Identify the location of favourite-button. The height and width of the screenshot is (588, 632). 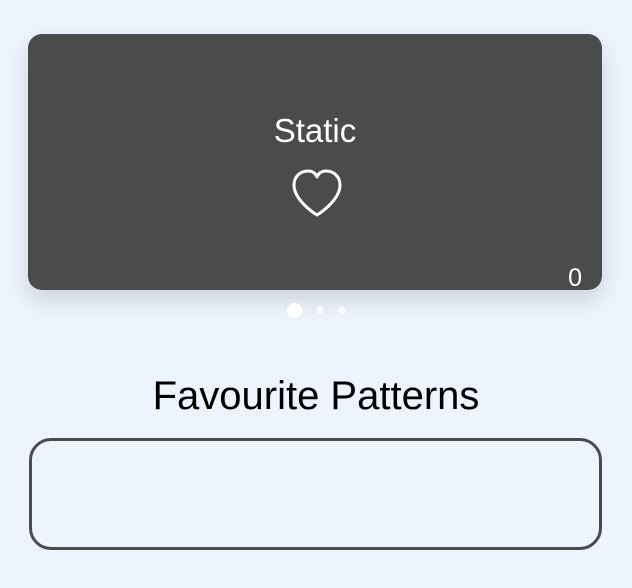
(317, 195).